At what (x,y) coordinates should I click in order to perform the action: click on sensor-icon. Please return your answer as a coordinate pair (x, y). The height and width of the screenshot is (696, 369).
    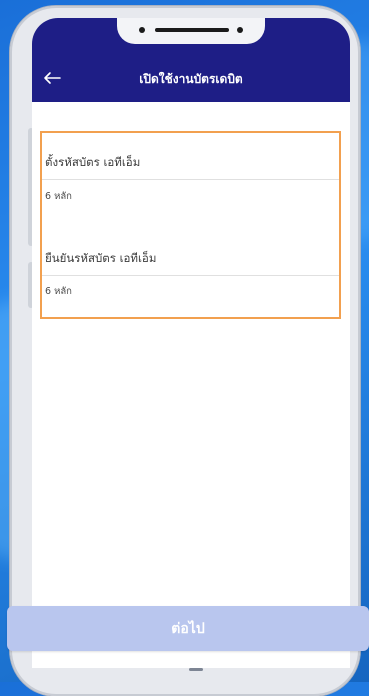
    Looking at the image, I should click on (240, 30).